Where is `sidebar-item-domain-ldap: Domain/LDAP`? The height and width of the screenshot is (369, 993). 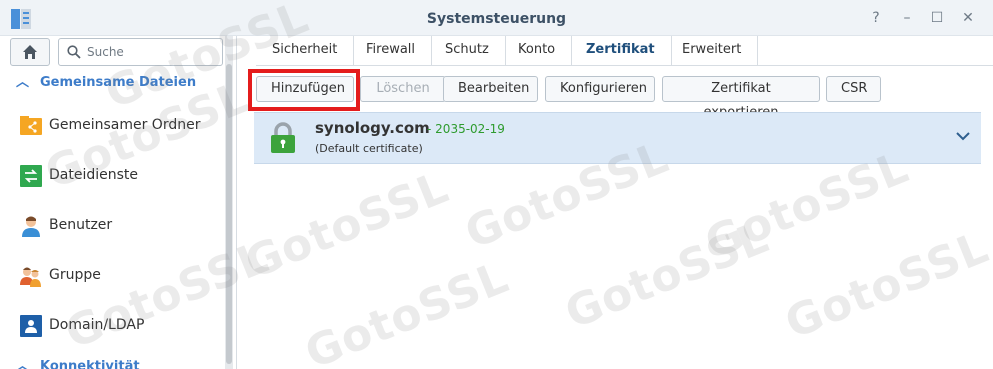 sidebar-item-domain-ldap: Domain/LDAP is located at coordinates (112, 326).